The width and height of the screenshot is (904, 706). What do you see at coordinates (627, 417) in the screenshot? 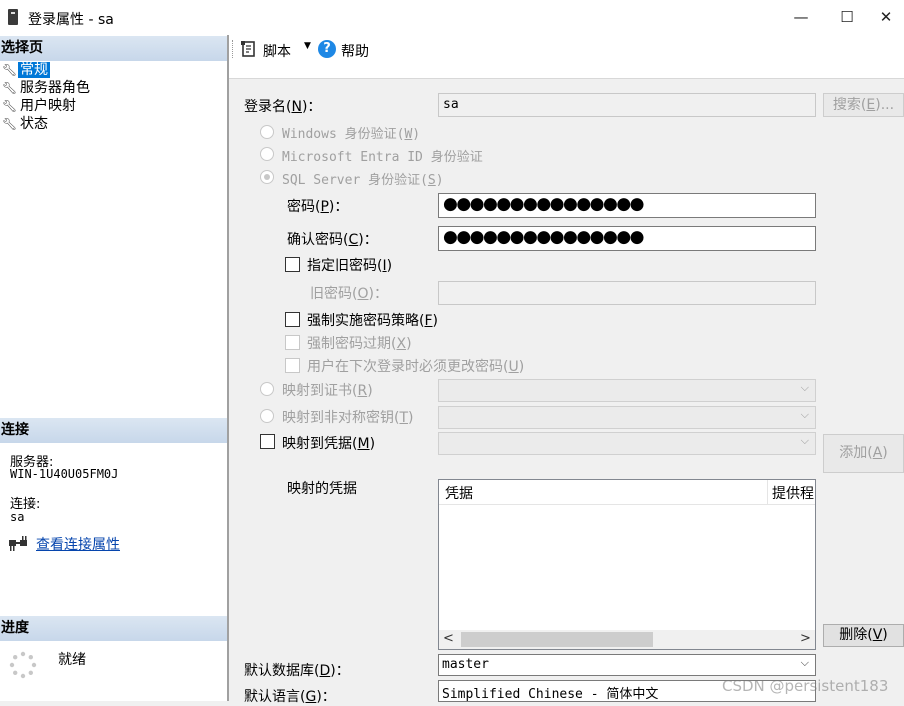
I see `asymmetric-key-select: ⌵` at bounding box center [627, 417].